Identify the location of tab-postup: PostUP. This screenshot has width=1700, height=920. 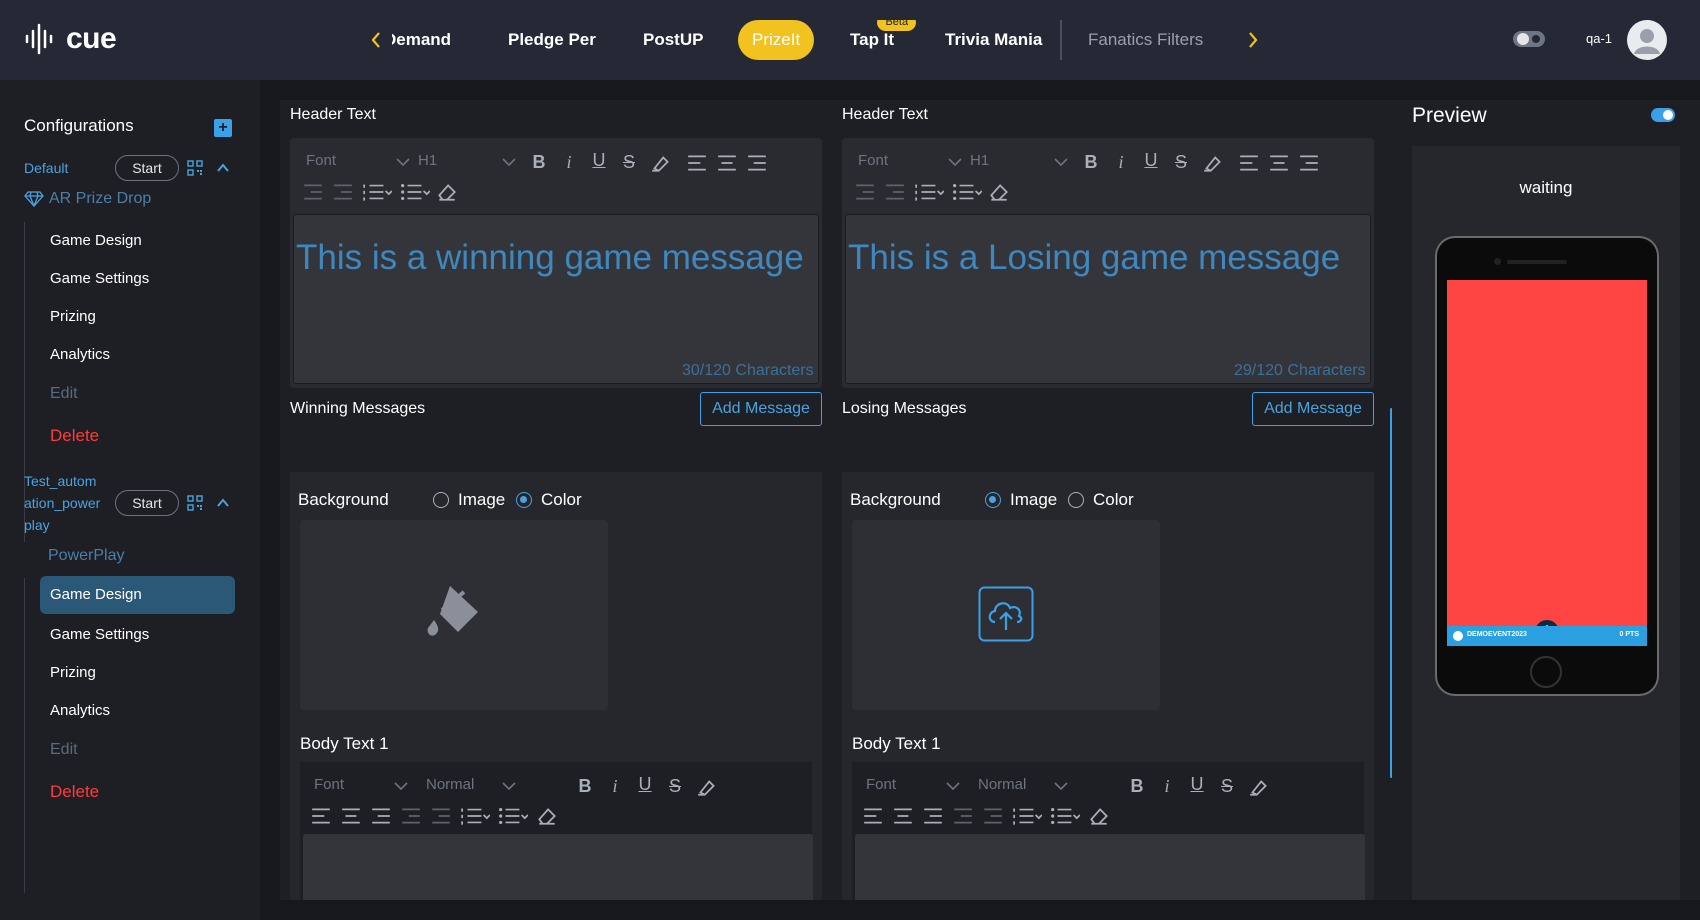
(673, 40).